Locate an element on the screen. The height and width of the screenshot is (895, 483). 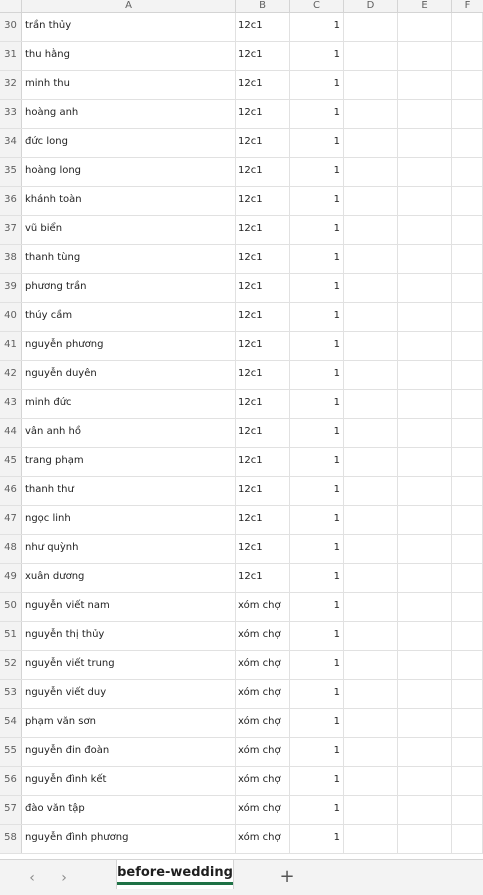
cell-a: thanh tùng is located at coordinates (129, 259).